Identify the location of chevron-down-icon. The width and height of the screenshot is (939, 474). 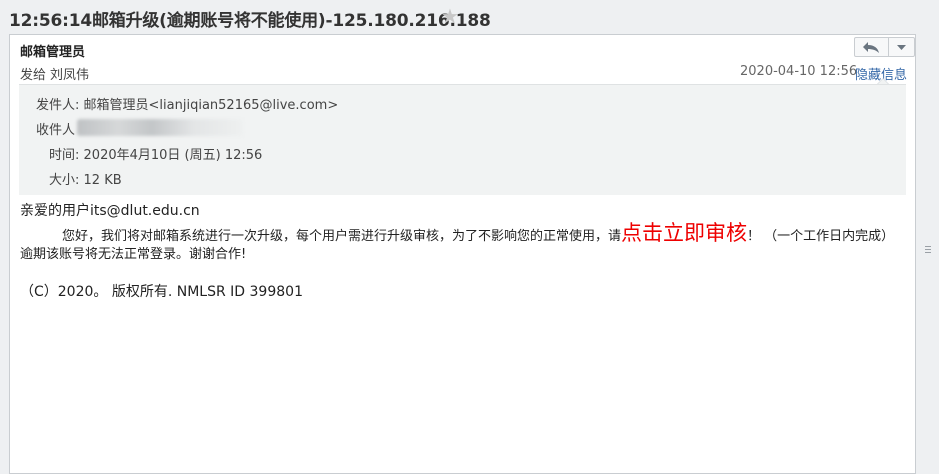
(901, 47).